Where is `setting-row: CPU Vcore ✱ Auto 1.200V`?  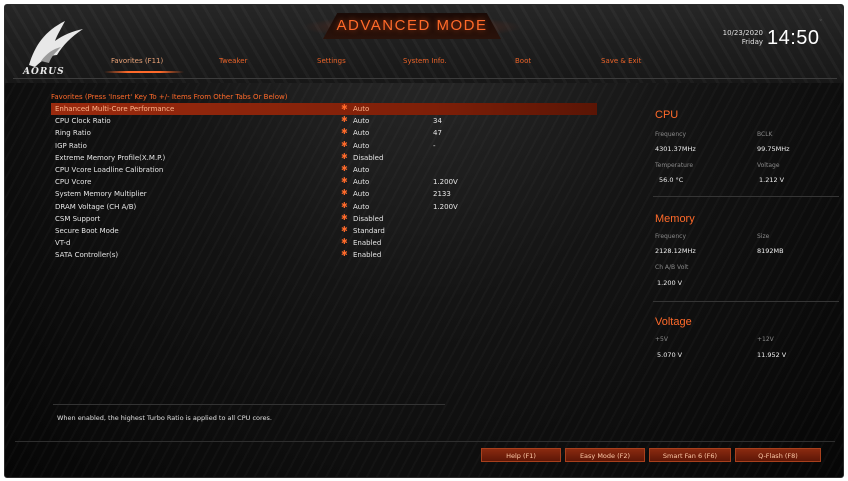
setting-row: CPU Vcore ✱ Auto 1.200V is located at coordinates (324, 182).